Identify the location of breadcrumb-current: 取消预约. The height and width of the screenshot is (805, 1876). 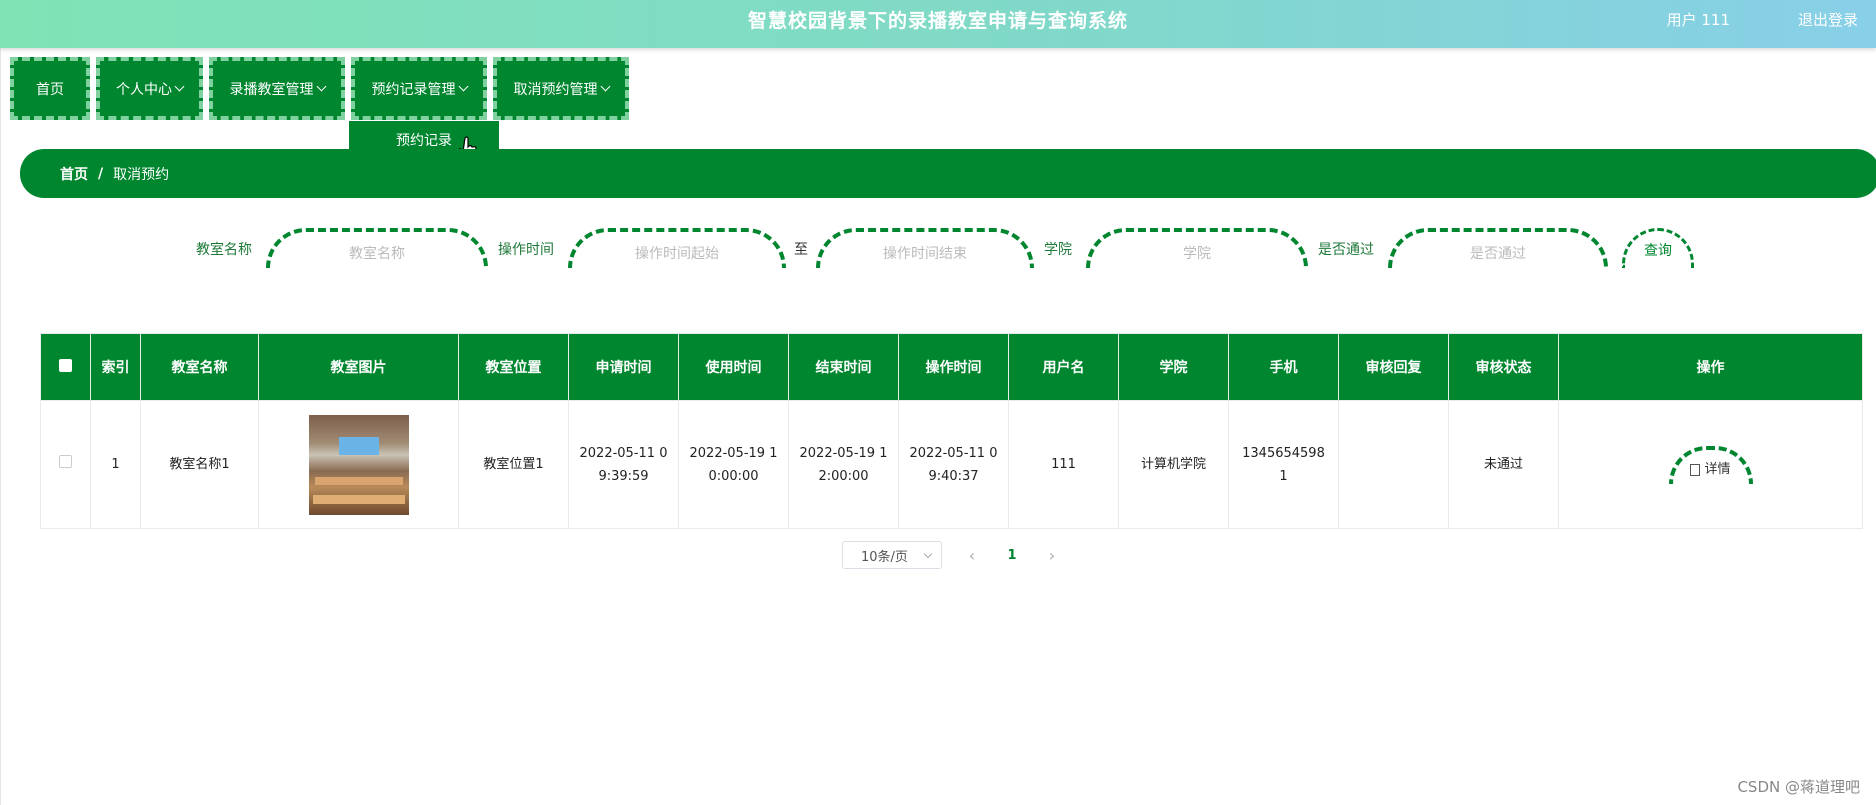
(141, 174).